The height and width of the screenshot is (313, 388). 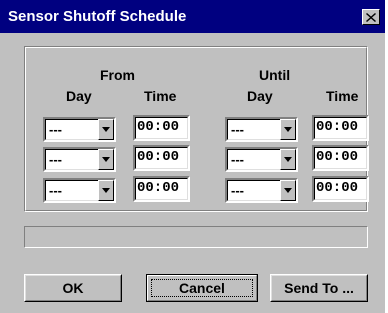 I want to click on from-time-header: Time, so click(x=160, y=96).